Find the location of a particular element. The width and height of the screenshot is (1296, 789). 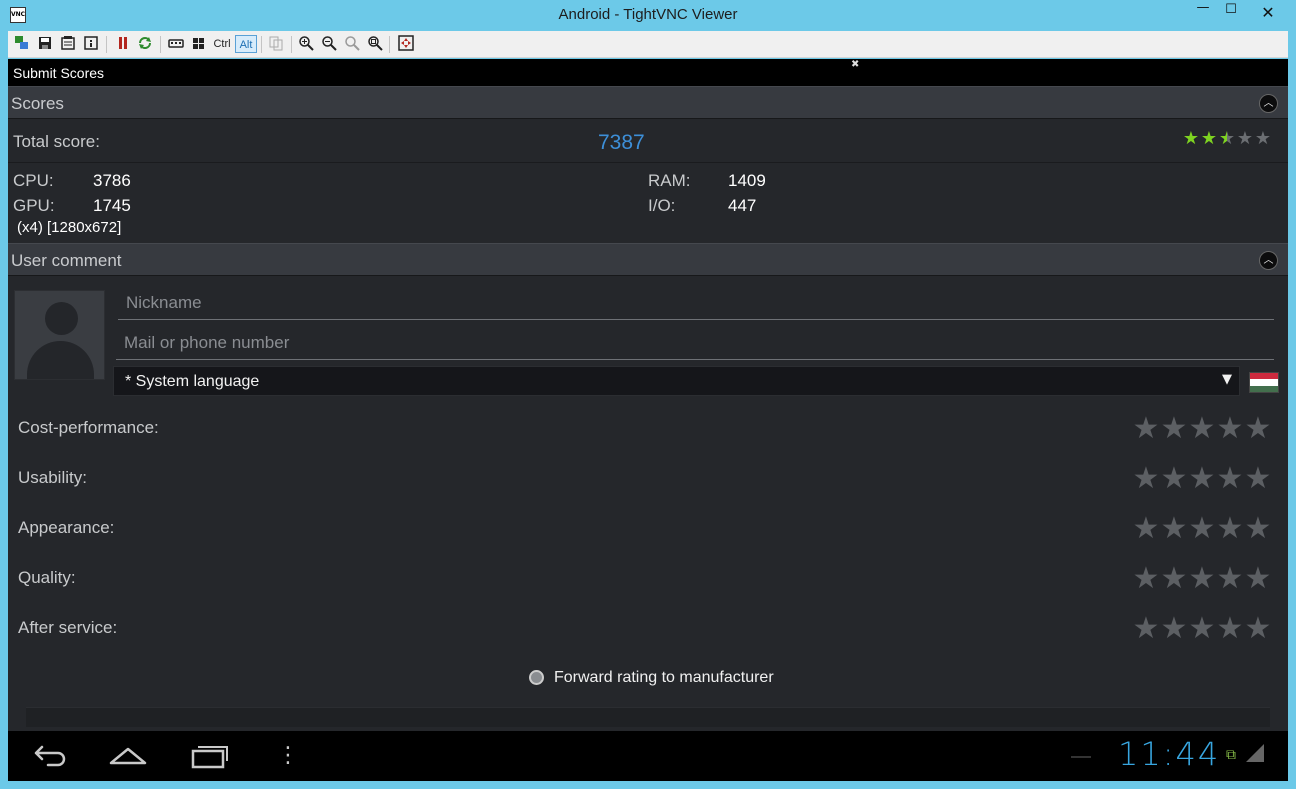

mail-field is located at coordinates (695, 343).